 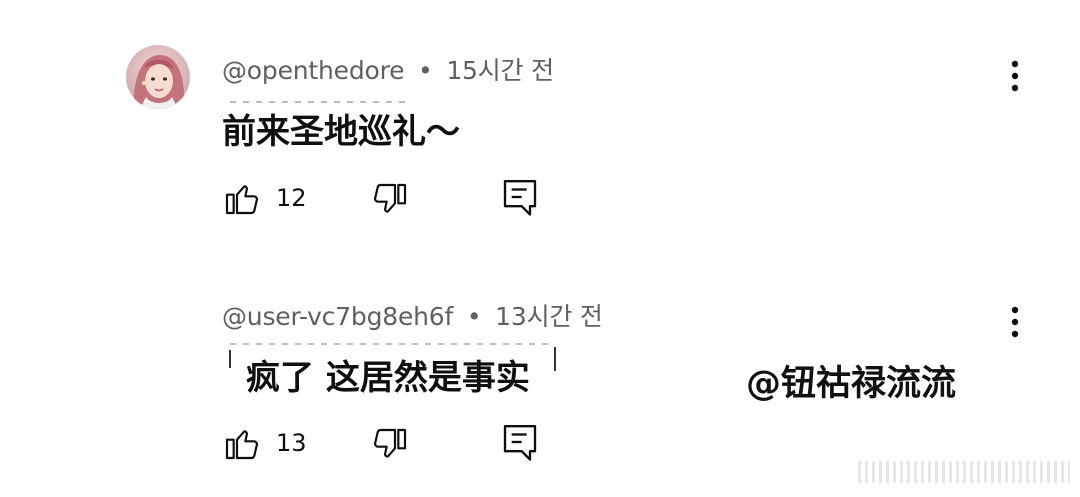 I want to click on author-handle: @openthedore, so click(x=313, y=70).